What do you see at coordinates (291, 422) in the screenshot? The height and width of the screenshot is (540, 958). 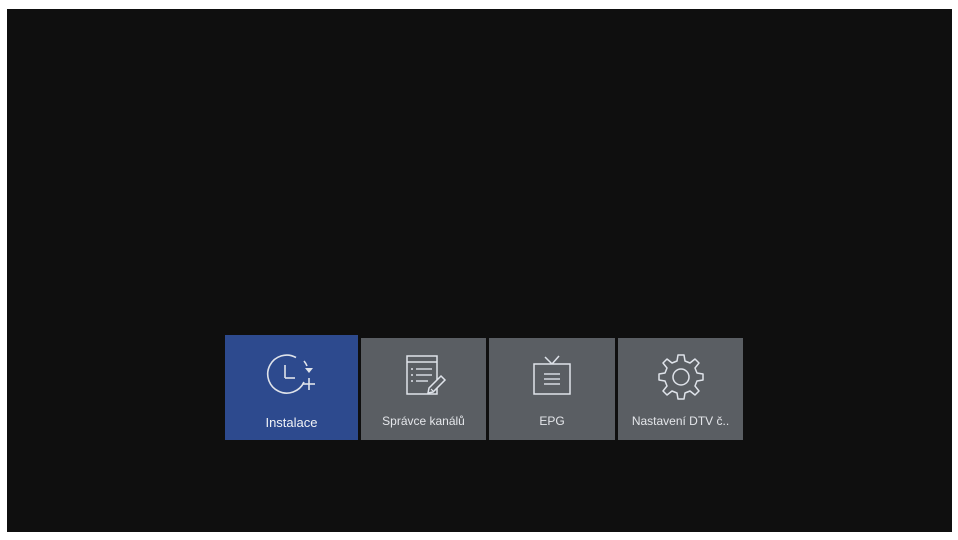 I see `menu-tile-label: Instalace` at bounding box center [291, 422].